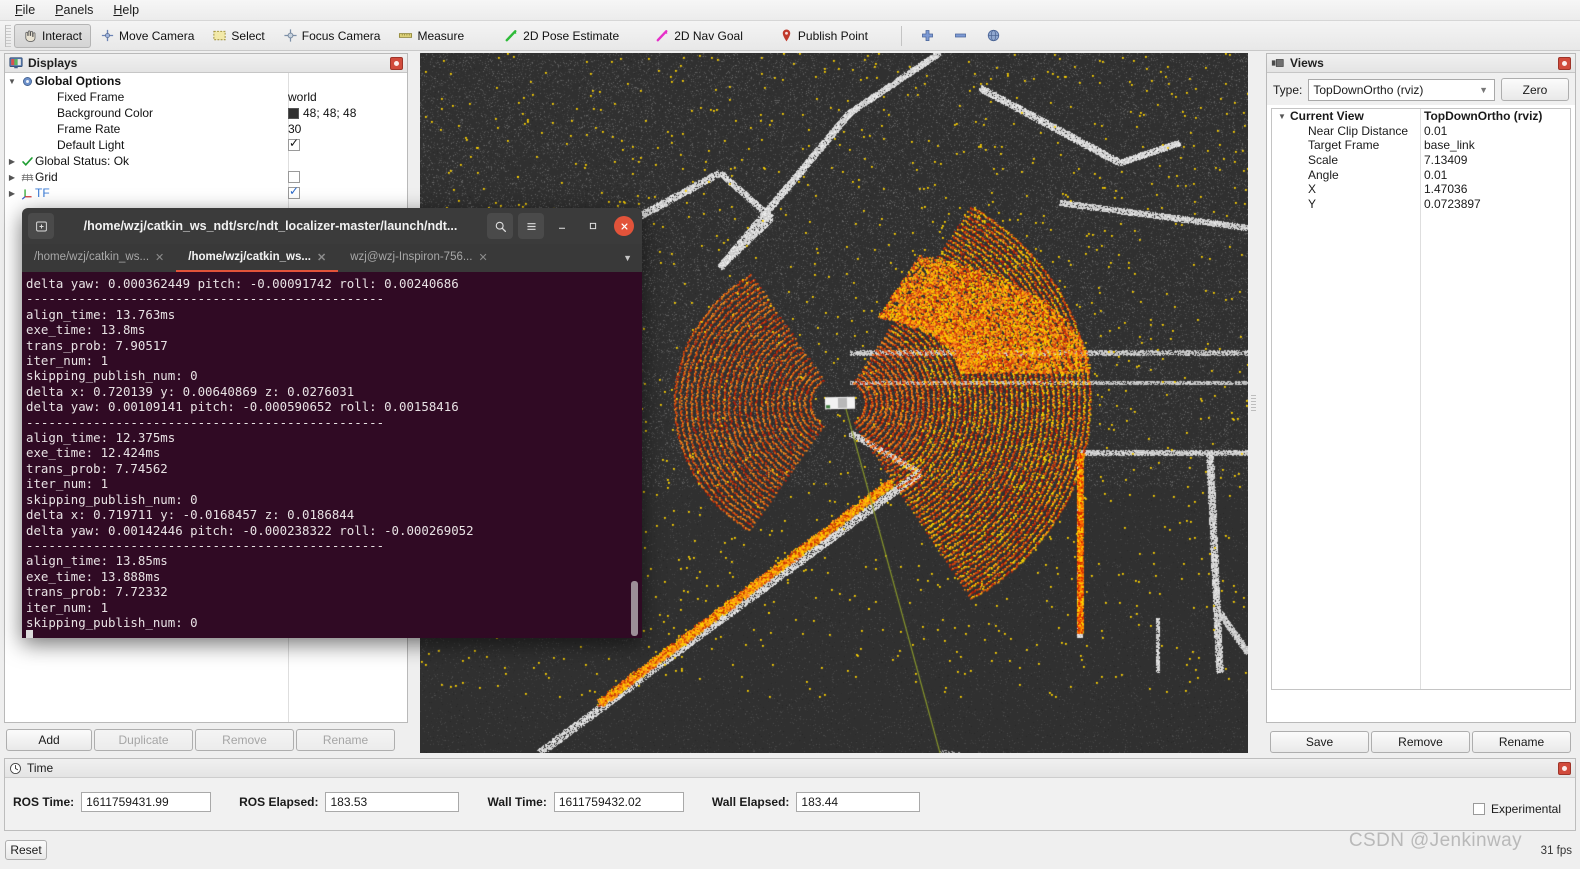 This screenshot has width=1580, height=869. Describe the element at coordinates (302, 97) in the screenshot. I see `displays-row-value: world` at that location.